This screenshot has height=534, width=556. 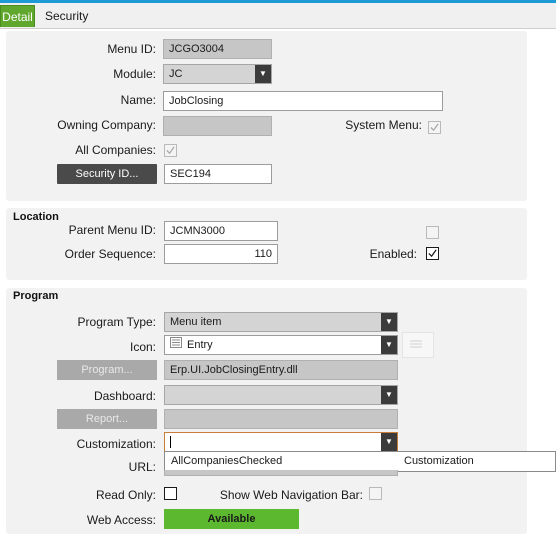 What do you see at coordinates (110, 254) in the screenshot?
I see `order-sequence-label: Order Sequence:` at bounding box center [110, 254].